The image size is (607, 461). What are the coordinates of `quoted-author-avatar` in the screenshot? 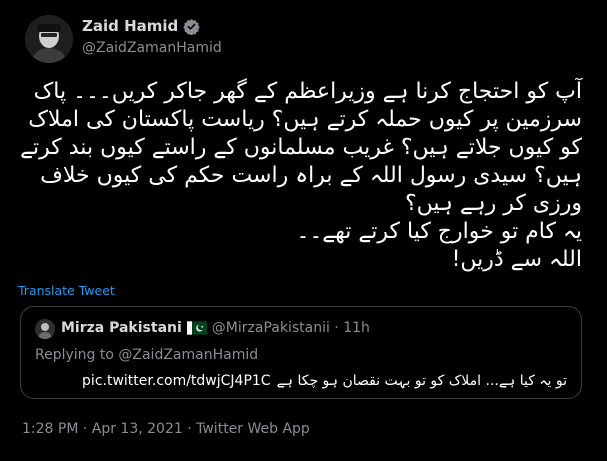 It's located at (45, 329).